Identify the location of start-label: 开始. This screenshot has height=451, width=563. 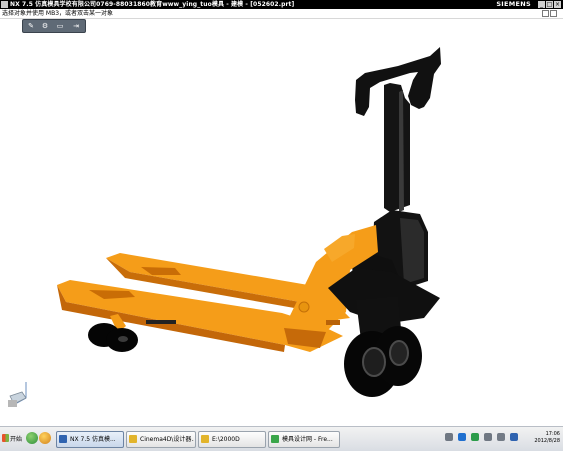
(16, 439).